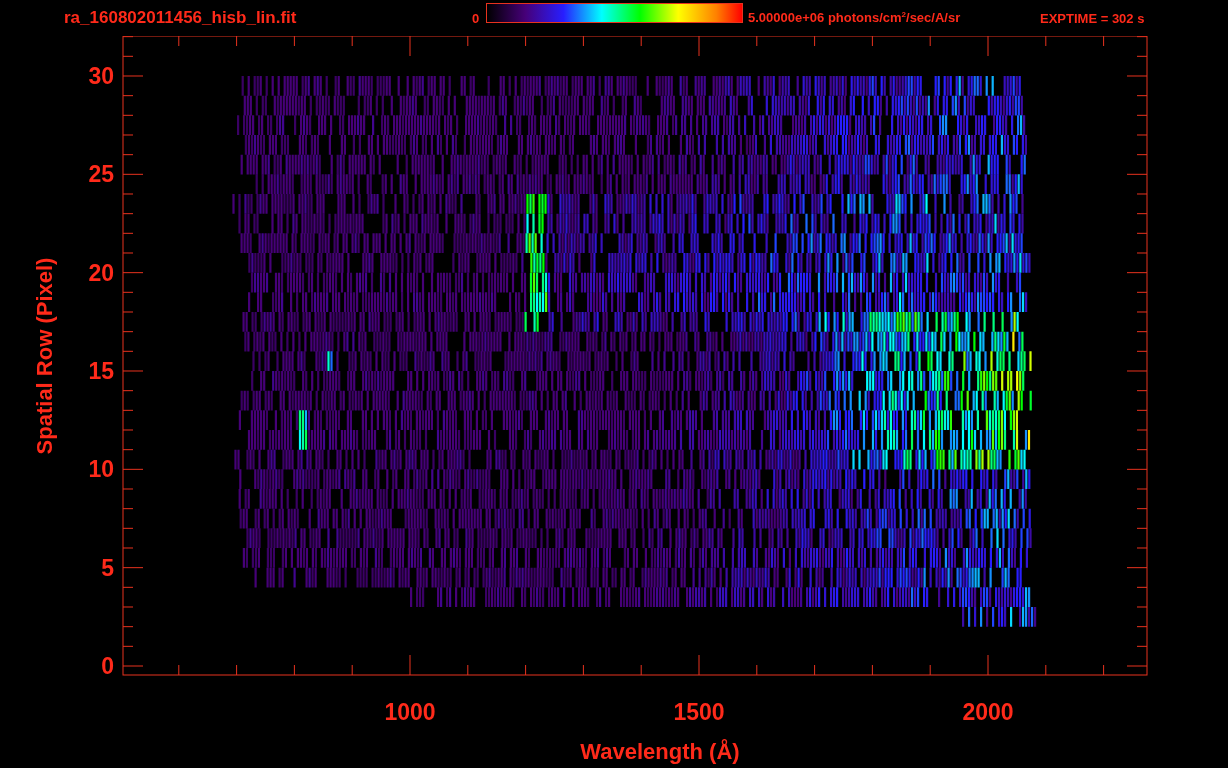 This screenshot has width=1228, height=768. I want to click on colorbar-max-label: 5.00000e+06 photons/cm$^{2}$/sec/A/sr, so click(854, 18).